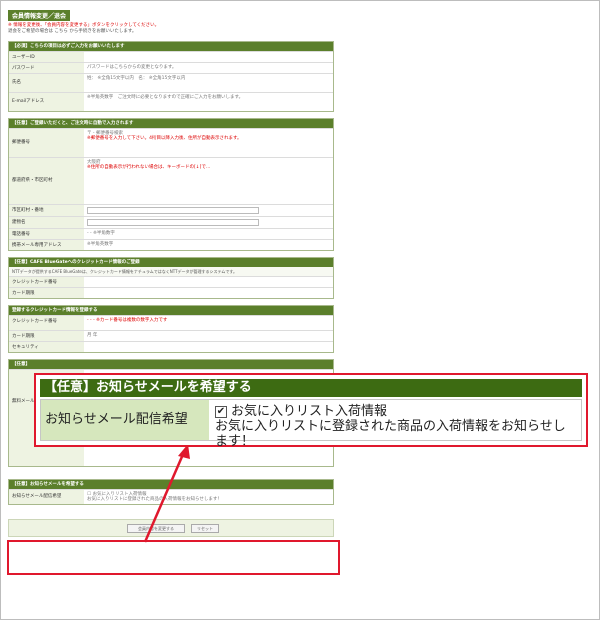  What do you see at coordinates (166, 493) in the screenshot?
I see `callout-arrow-icon` at bounding box center [166, 493].